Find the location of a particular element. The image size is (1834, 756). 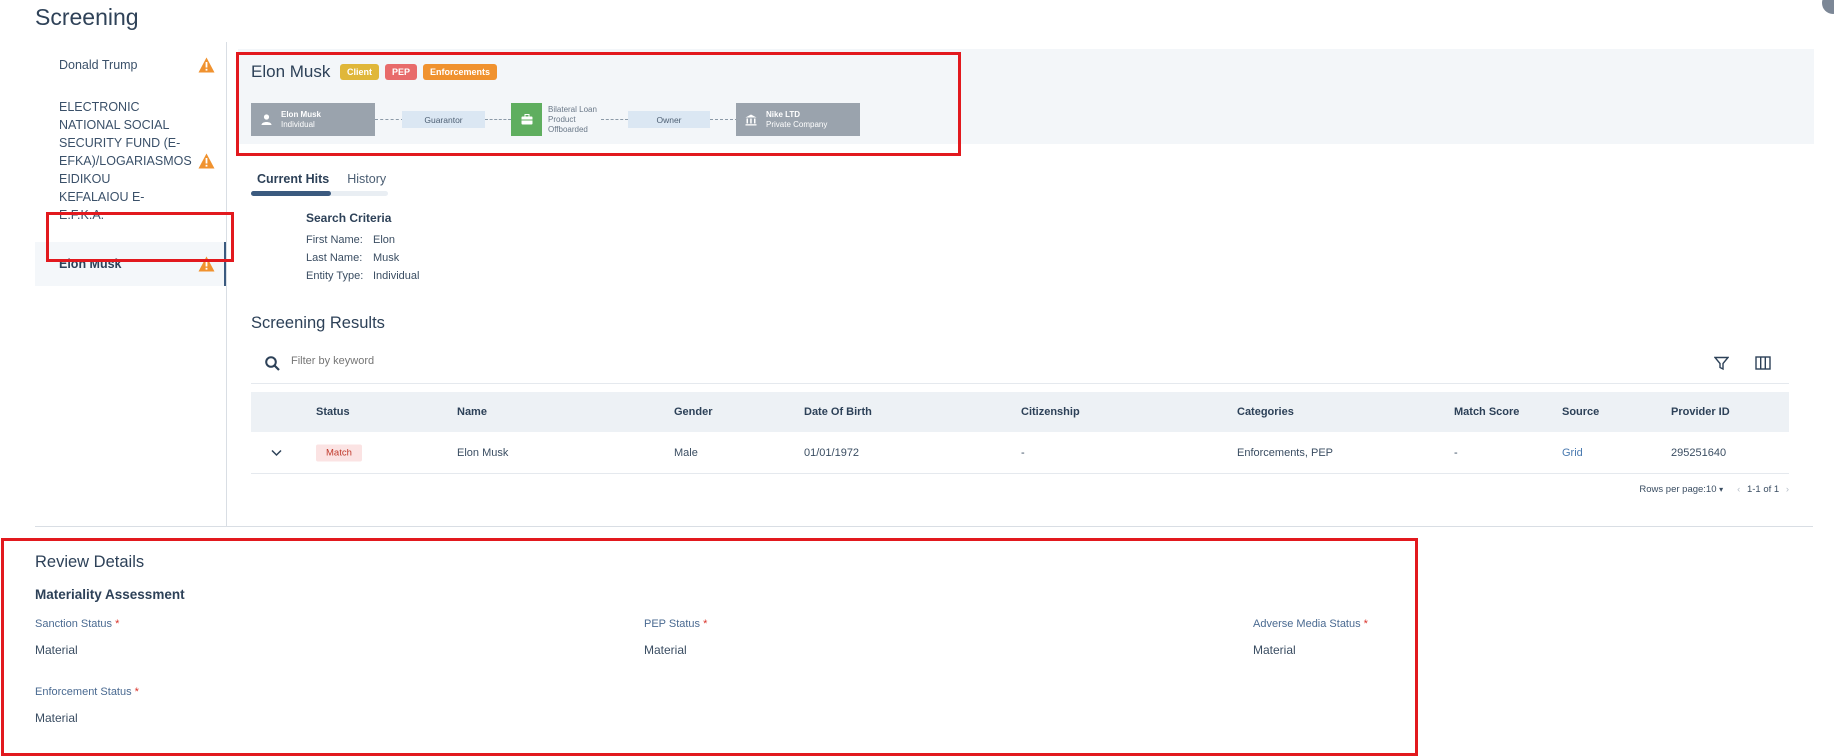

page-title: Screening is located at coordinates (87, 17).